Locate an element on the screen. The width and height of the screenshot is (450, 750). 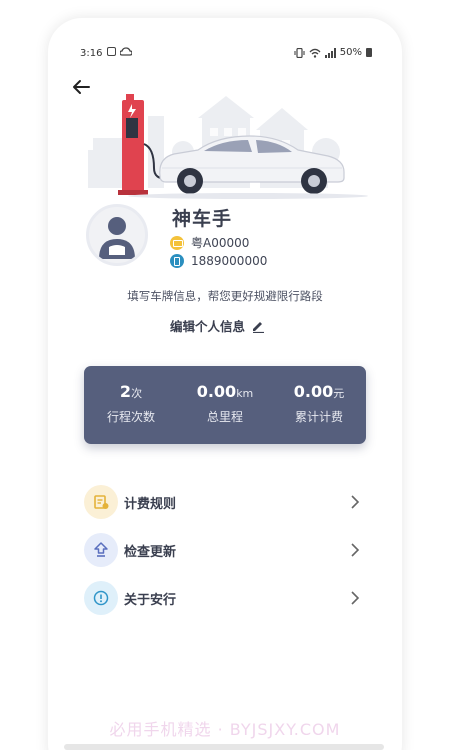
billing-rules-icon is located at coordinates (101, 502).